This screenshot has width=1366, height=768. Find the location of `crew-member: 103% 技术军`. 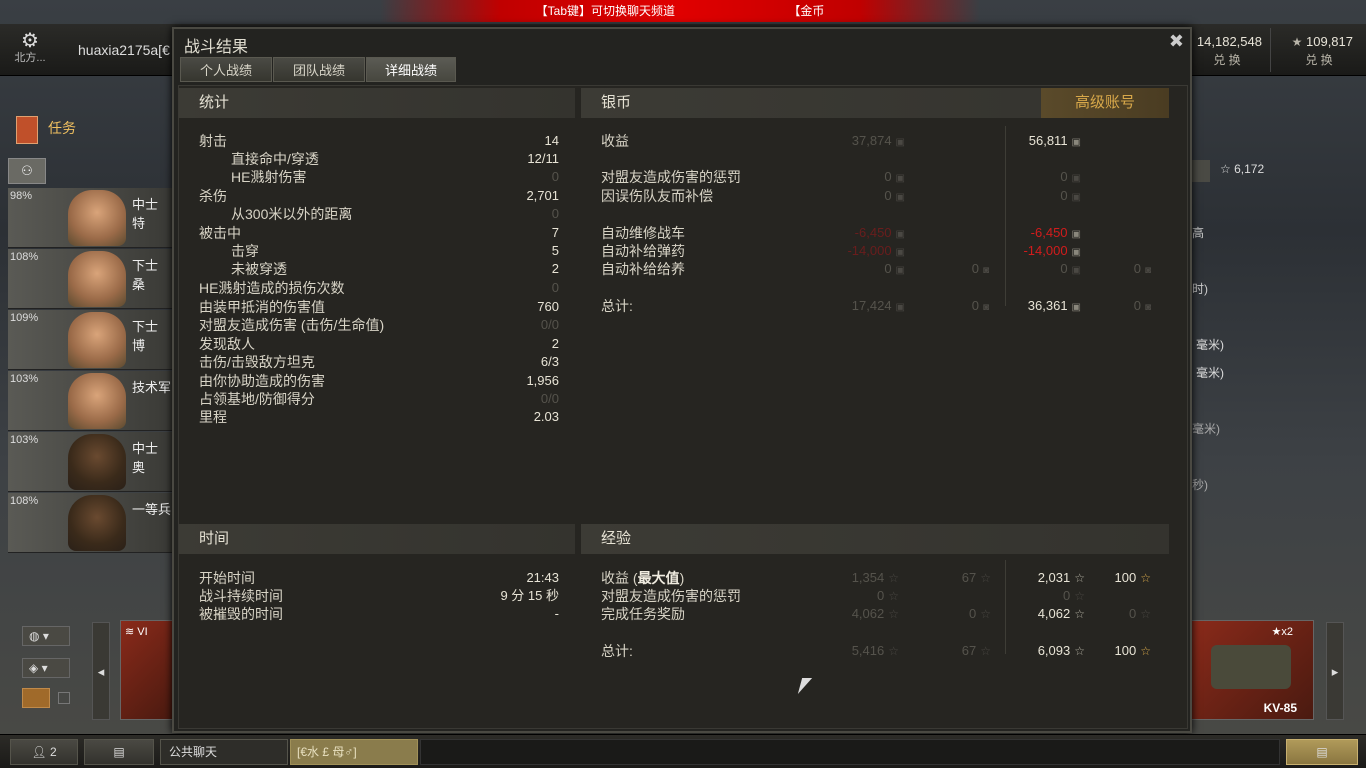

crew-member: 103% 技术军 is located at coordinates (90, 401).